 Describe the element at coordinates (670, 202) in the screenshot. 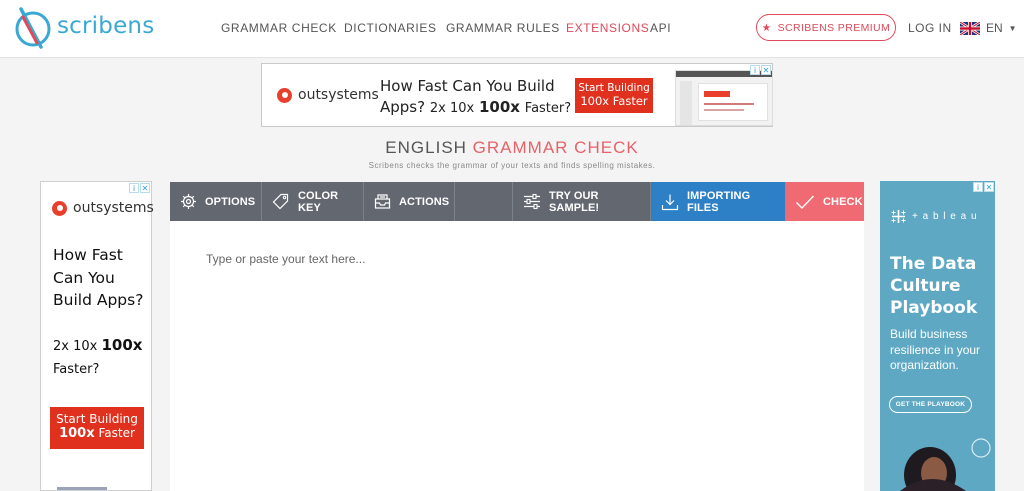

I see `download-icon` at that location.